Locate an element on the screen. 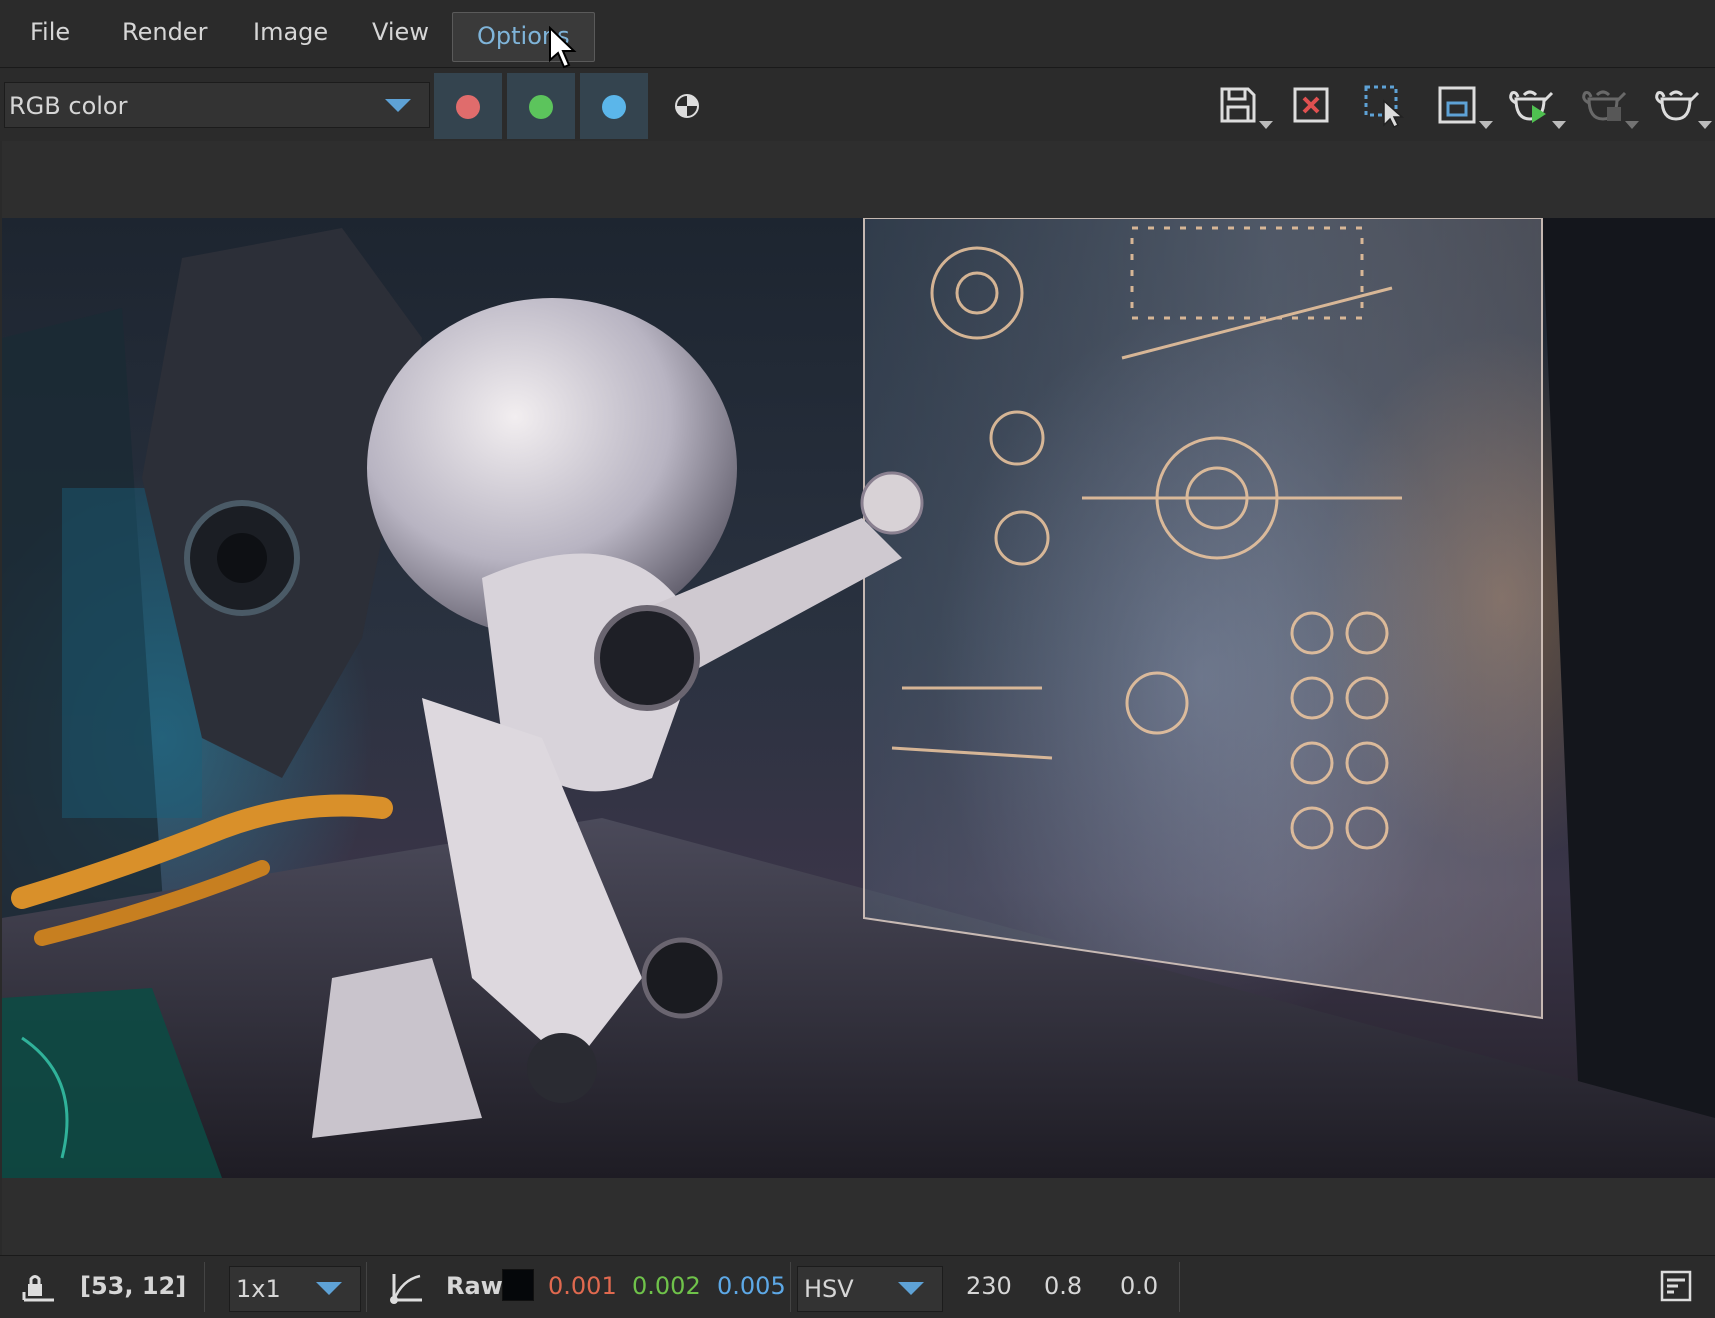 The width and height of the screenshot is (1715, 1318). blue-channel-toggle is located at coordinates (614, 106).